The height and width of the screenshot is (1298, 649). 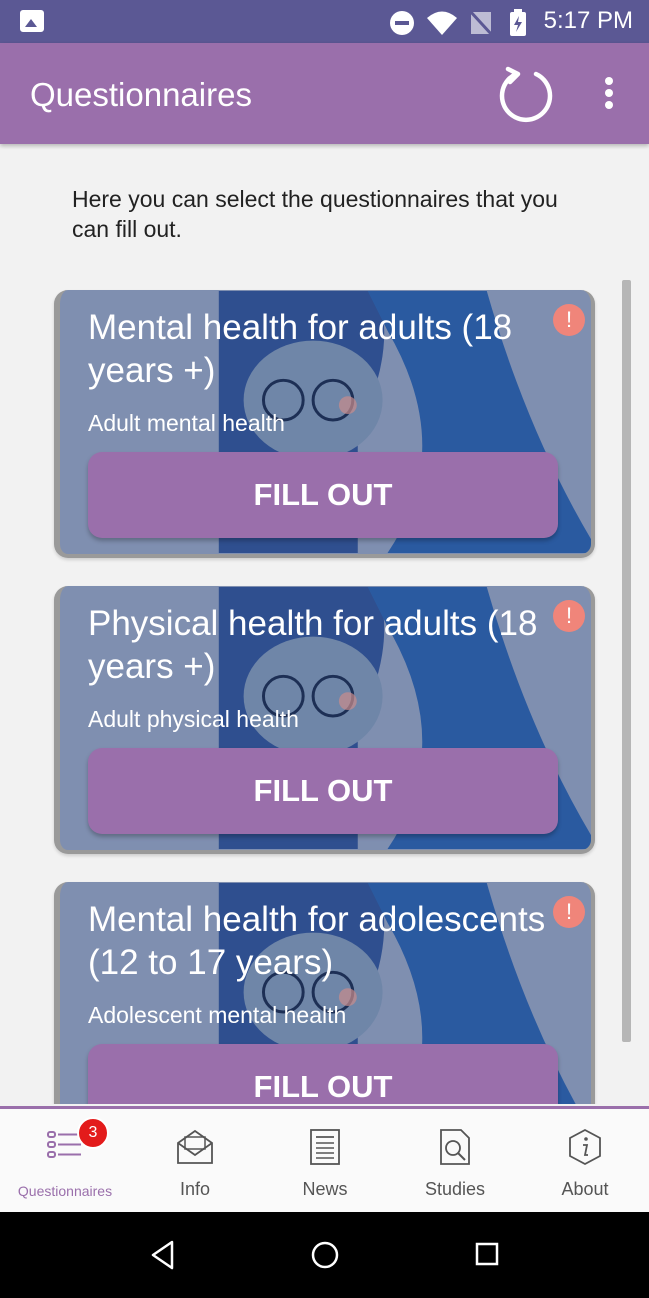 What do you see at coordinates (487, 1255) in the screenshot?
I see `recents-icon` at bounding box center [487, 1255].